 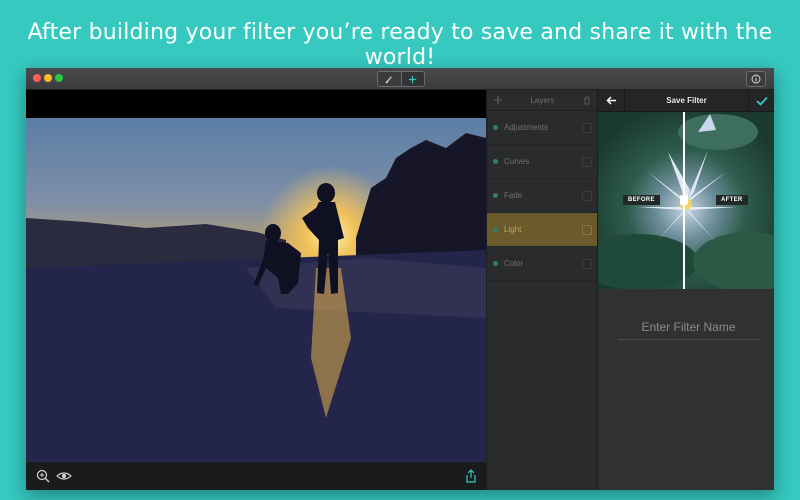 I want to click on layer-item-curves: Curves, so click(x=542, y=162).